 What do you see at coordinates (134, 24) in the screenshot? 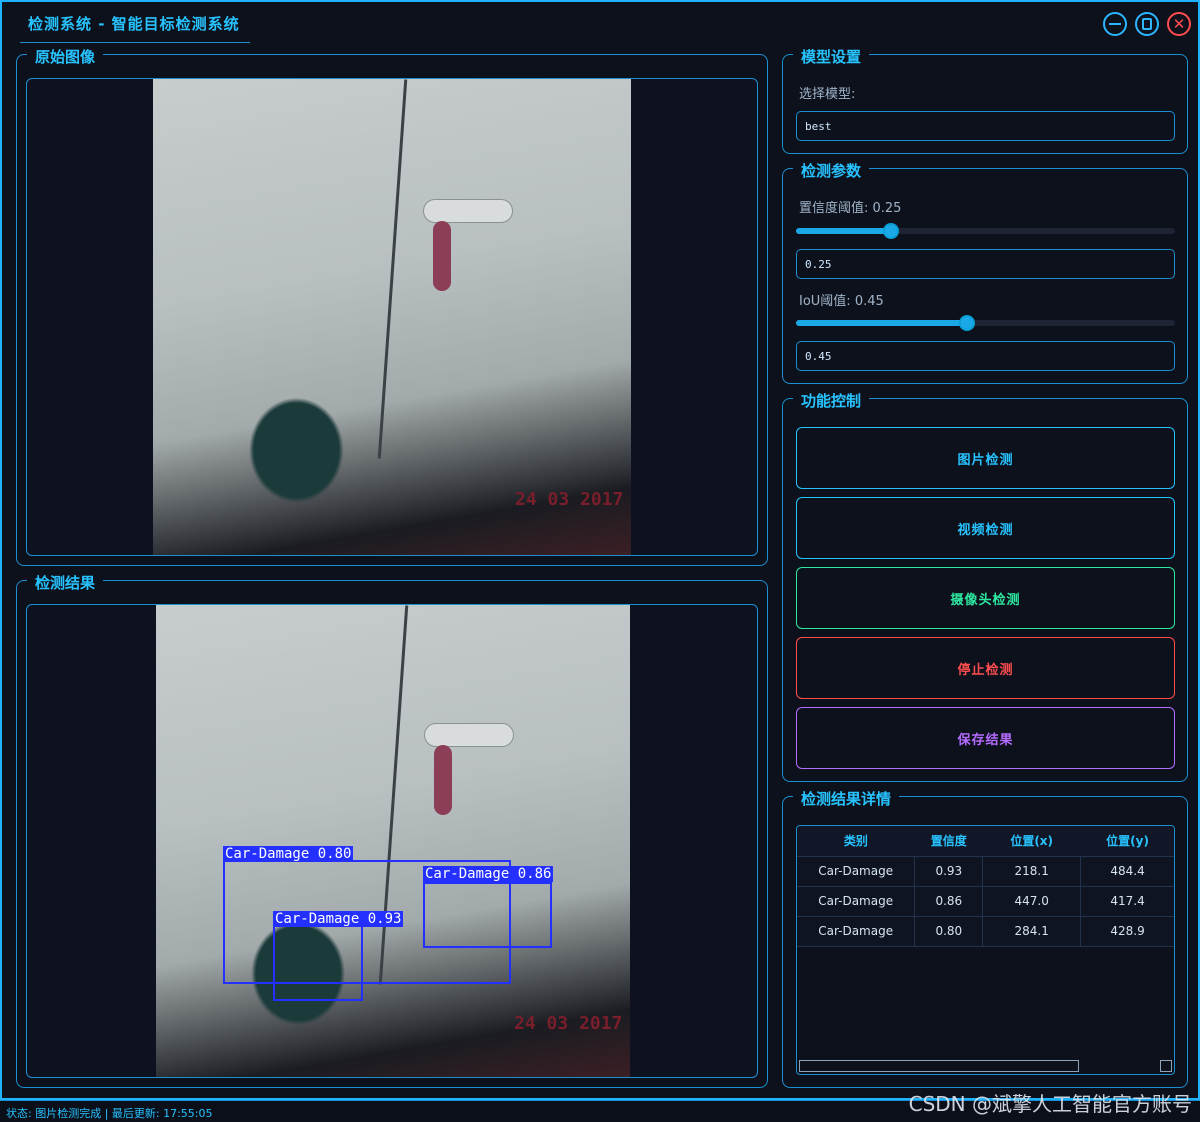
I see `window-title: 检测系统 - 智能目标检测系统` at bounding box center [134, 24].